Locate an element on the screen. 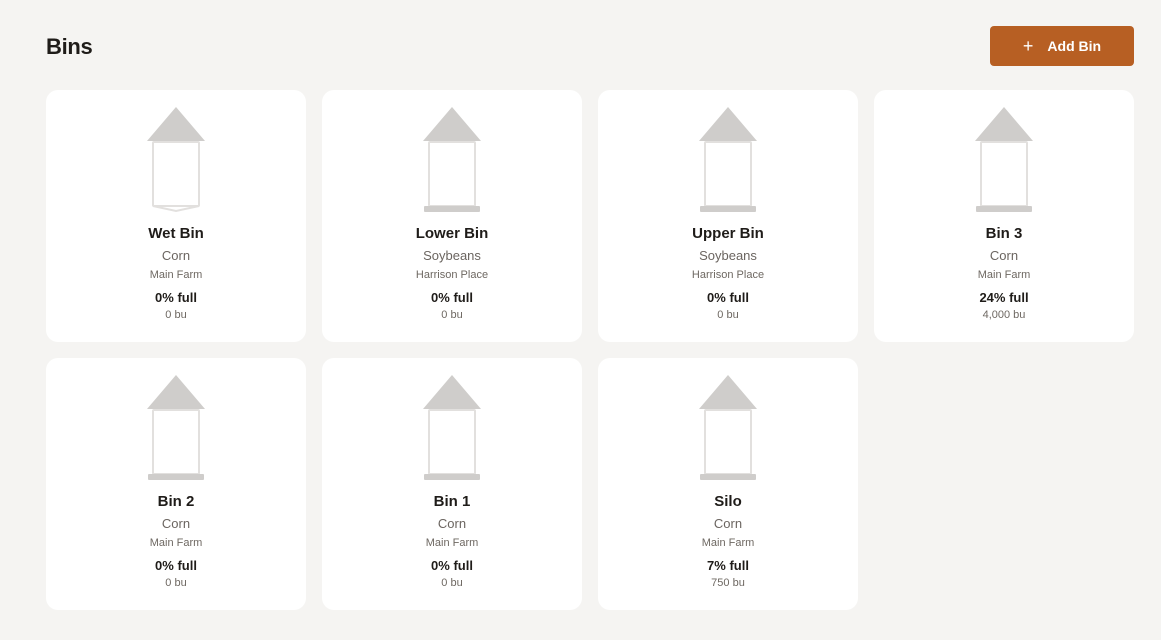 The height and width of the screenshot is (640, 1161). bin-card: Bin 2 Corn Main Farm 0% full 0 bu is located at coordinates (176, 484).